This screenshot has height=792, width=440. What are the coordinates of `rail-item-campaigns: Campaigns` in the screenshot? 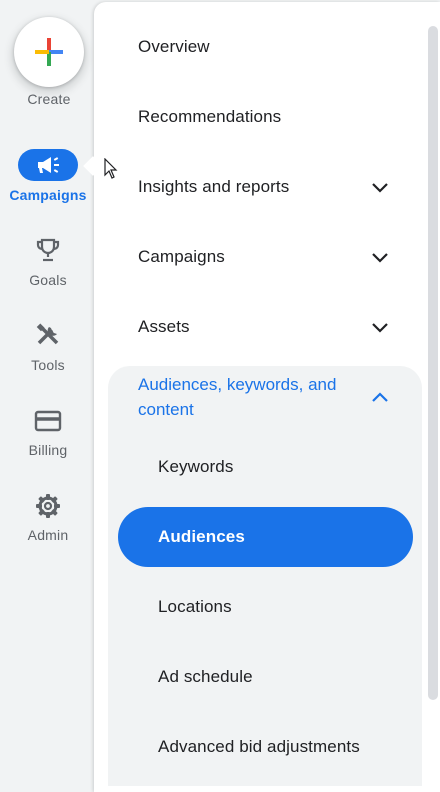 It's located at (48, 178).